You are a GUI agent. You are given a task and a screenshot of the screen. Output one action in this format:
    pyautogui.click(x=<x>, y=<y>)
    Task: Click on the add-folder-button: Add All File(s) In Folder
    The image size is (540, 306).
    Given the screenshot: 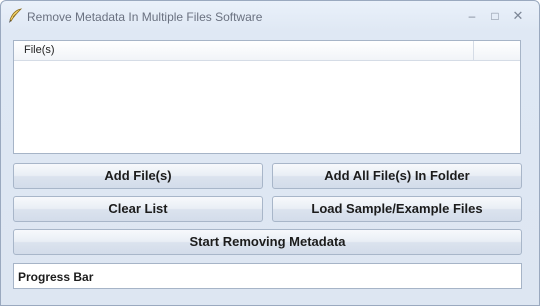 What is the action you would take?
    pyautogui.click(x=397, y=176)
    